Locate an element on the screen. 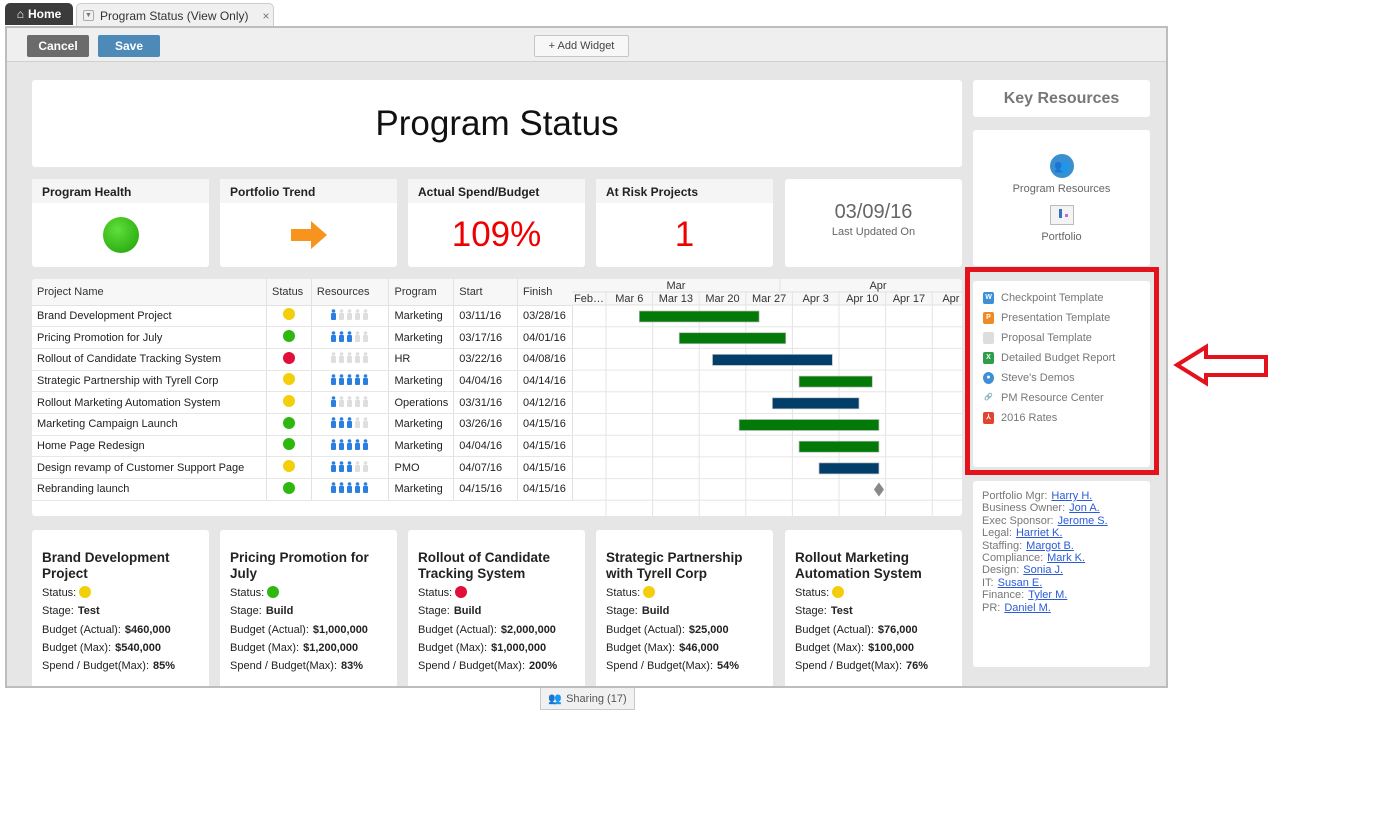  contact-link: Daniel M. is located at coordinates (1027, 608).